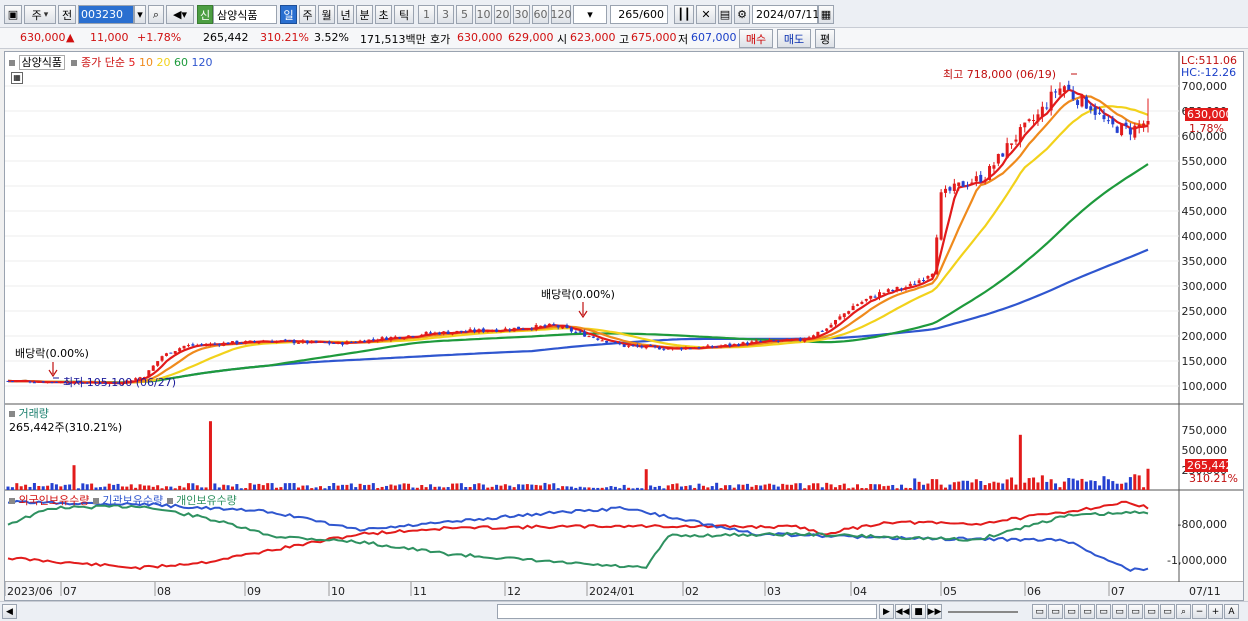  I want to click on bid-price-1: 630,000, so click(480, 37).